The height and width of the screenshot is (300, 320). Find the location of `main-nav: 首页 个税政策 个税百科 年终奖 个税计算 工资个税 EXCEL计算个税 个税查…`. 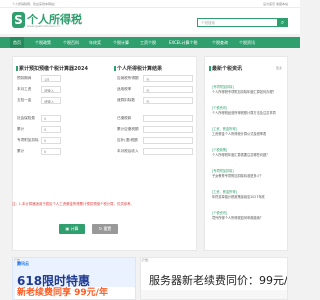

main-nav: 首页 个税政策 个税百科 年终奖 个税计算 工资个税 EXCEL计算个税 个税查… is located at coordinates (150, 42).